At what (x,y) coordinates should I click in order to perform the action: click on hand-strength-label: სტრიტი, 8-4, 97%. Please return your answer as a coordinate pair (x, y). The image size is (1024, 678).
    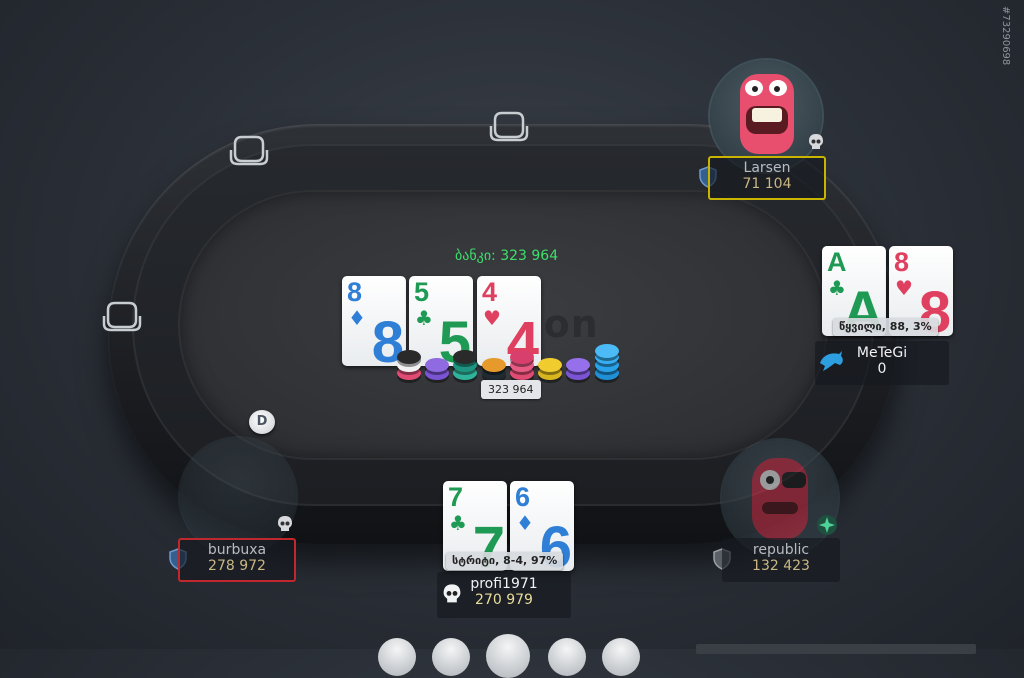
    Looking at the image, I should click on (505, 561).